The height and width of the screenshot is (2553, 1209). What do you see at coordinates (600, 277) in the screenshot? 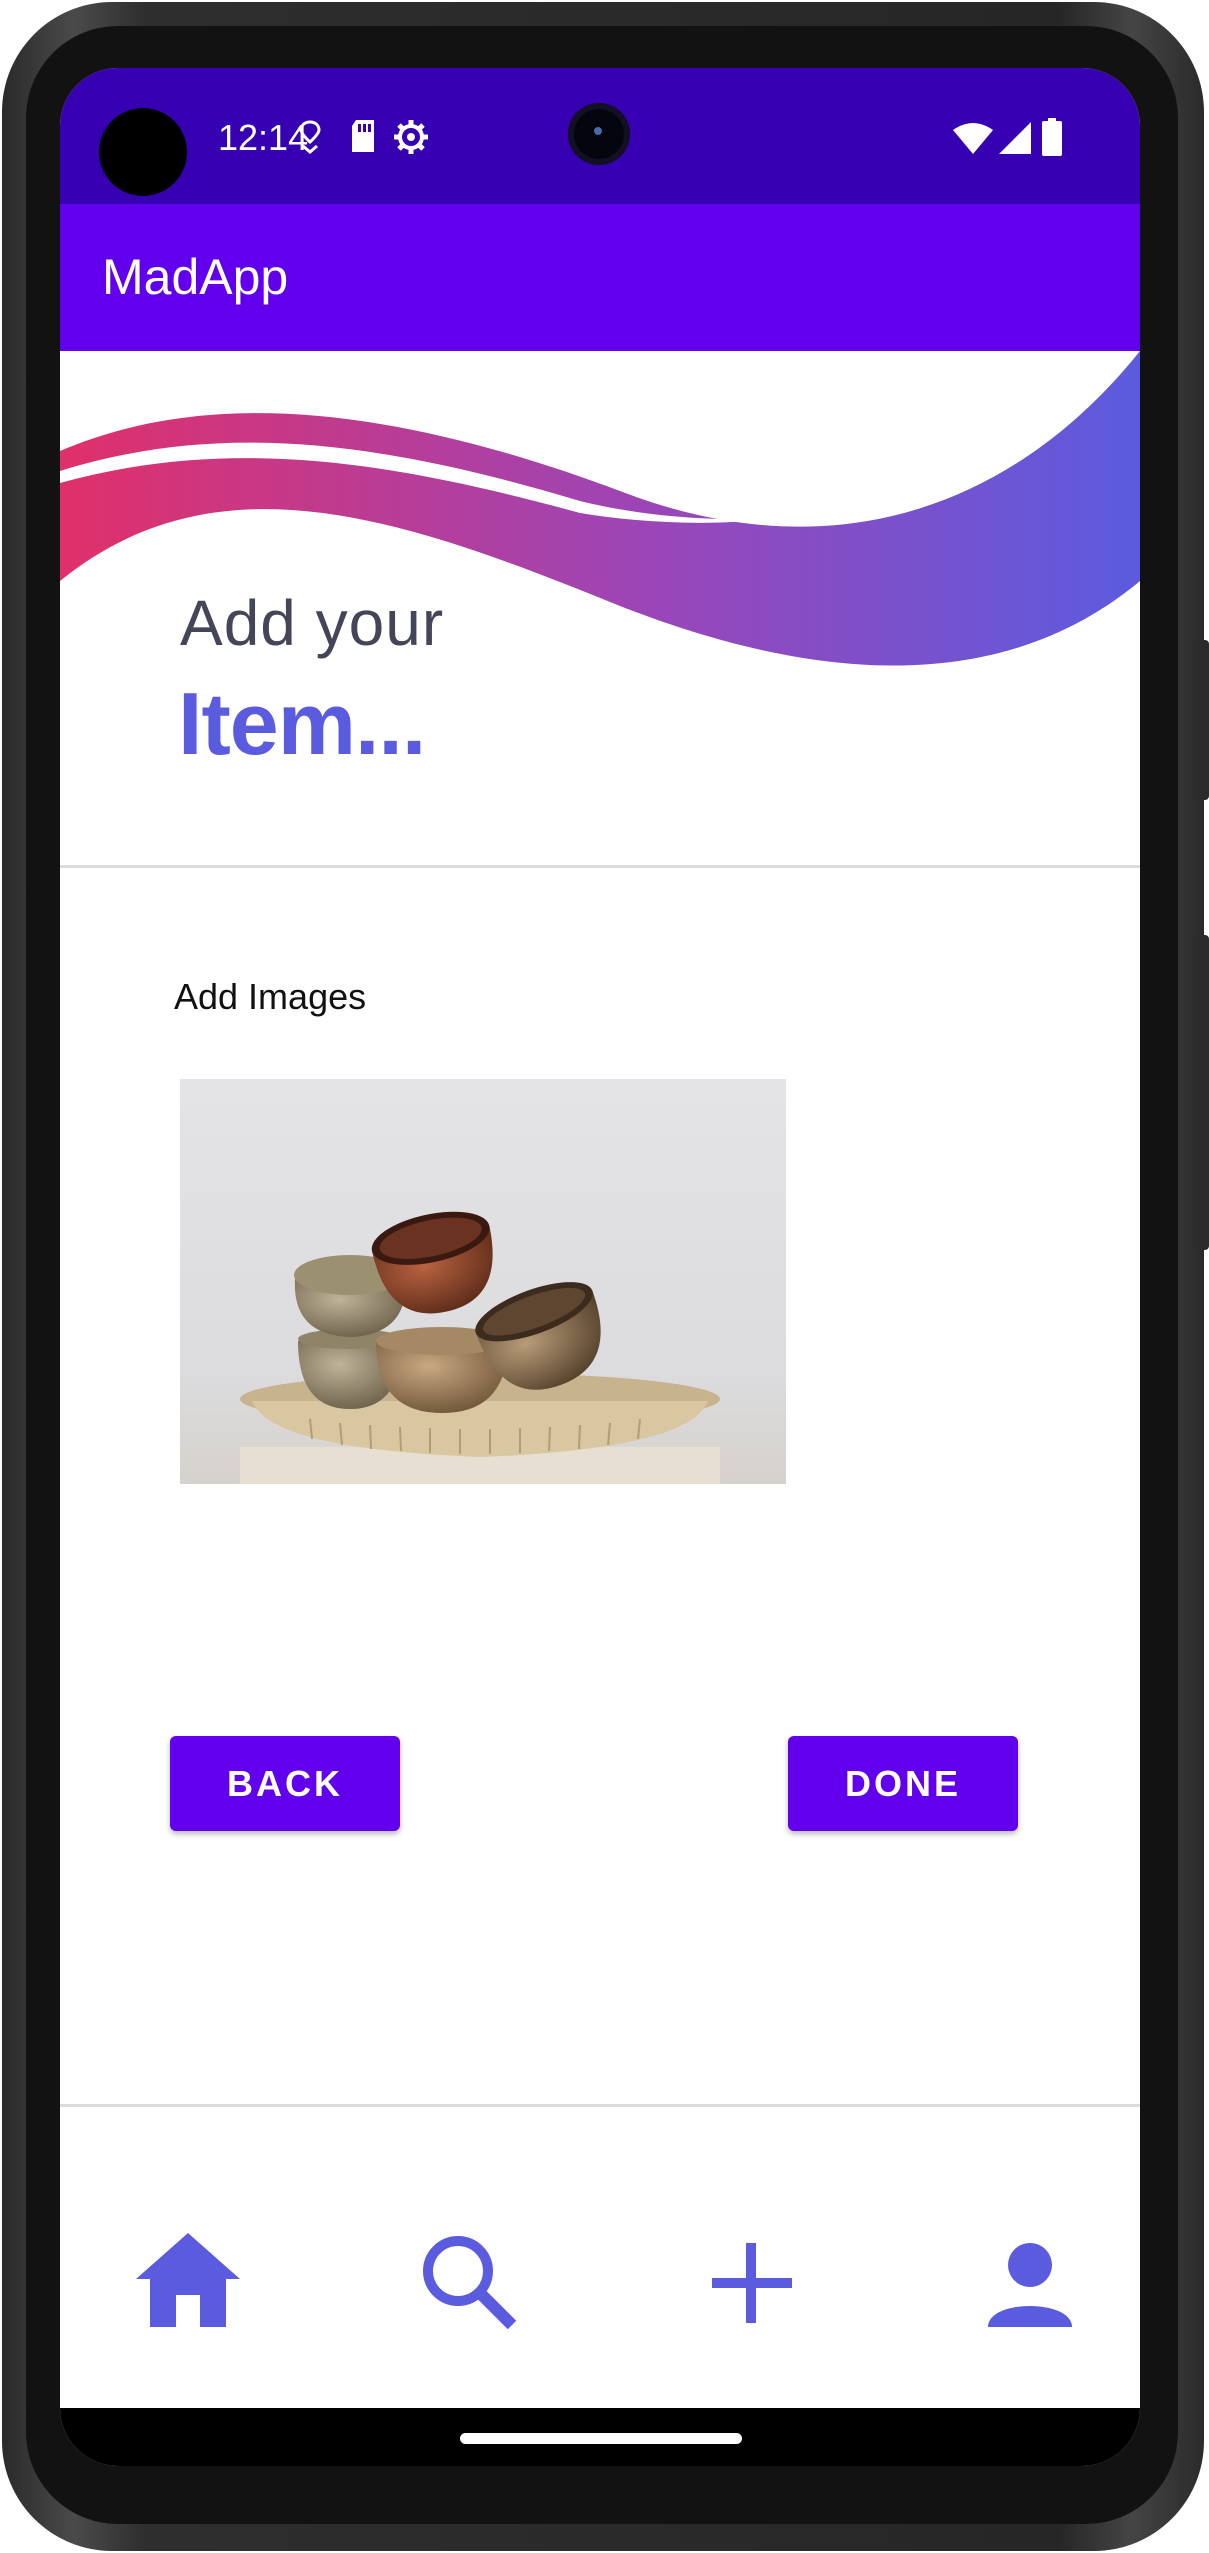
I see `app-bar: MadApp` at bounding box center [600, 277].